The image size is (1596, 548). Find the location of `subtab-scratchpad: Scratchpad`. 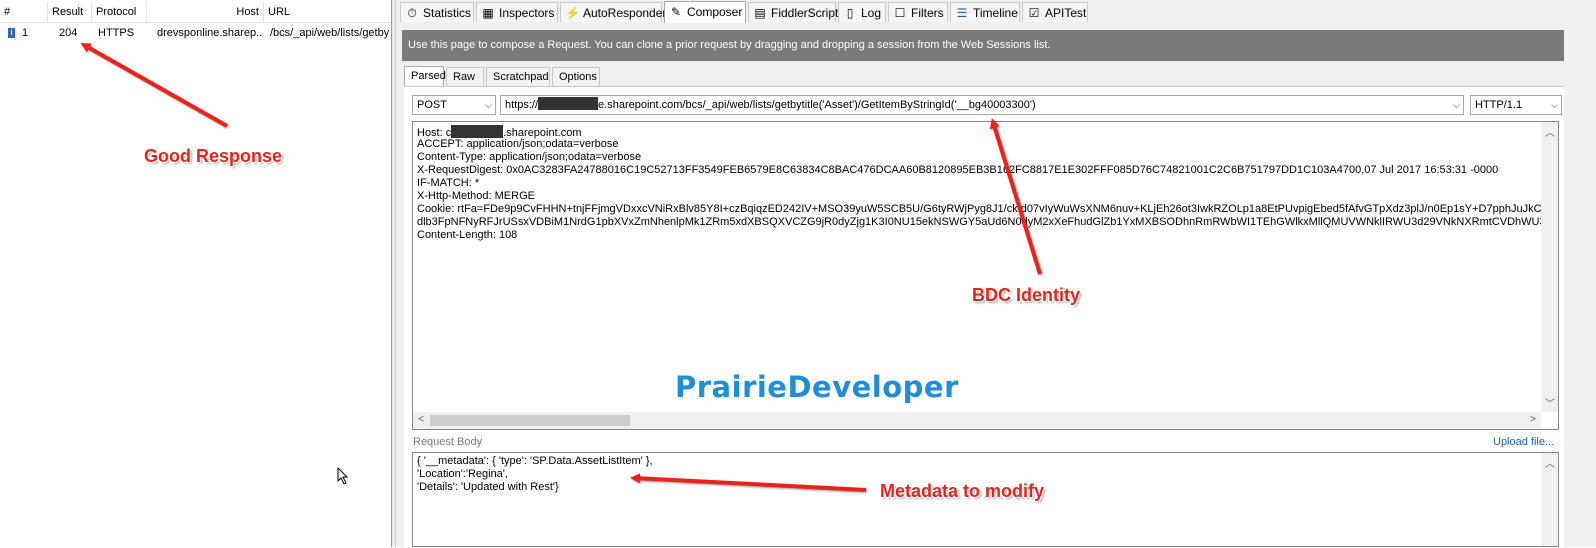

subtab-scratchpad: Scratchpad is located at coordinates (518, 76).